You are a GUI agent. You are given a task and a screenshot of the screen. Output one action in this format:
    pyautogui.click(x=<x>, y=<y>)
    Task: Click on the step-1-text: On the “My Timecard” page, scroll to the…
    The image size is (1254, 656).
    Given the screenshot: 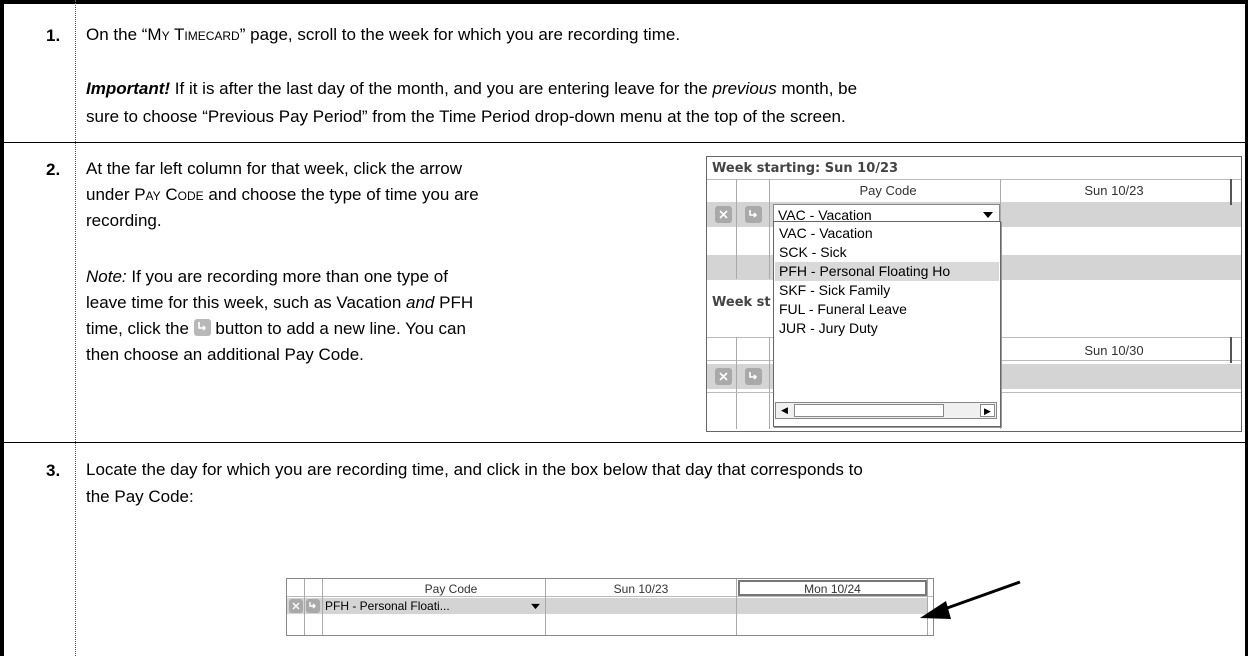 What is the action you would take?
    pyautogui.click(x=383, y=34)
    